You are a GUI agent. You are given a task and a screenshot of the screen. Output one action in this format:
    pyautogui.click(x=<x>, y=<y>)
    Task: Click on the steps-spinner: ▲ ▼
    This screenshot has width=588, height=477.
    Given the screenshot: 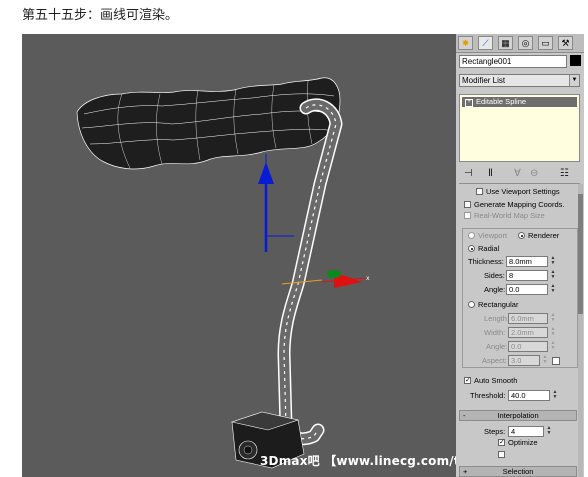 What is the action you would take?
    pyautogui.click(x=549, y=431)
    